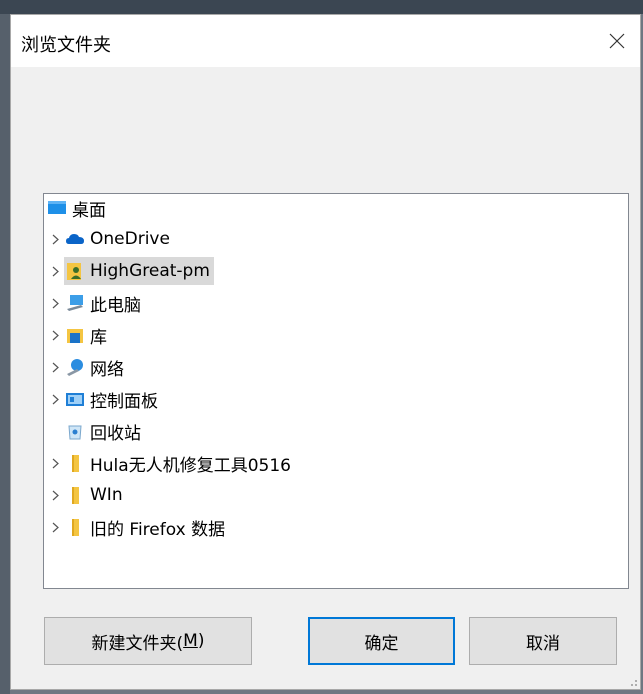 This screenshot has height=694, width=643. I want to click on tree-item-label: 控制面板, so click(124, 401).